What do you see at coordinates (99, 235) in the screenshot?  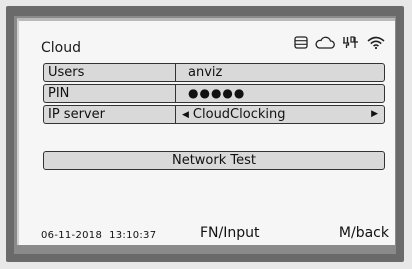 I see `datetime: 06-11-2018 13:10:37` at bounding box center [99, 235].